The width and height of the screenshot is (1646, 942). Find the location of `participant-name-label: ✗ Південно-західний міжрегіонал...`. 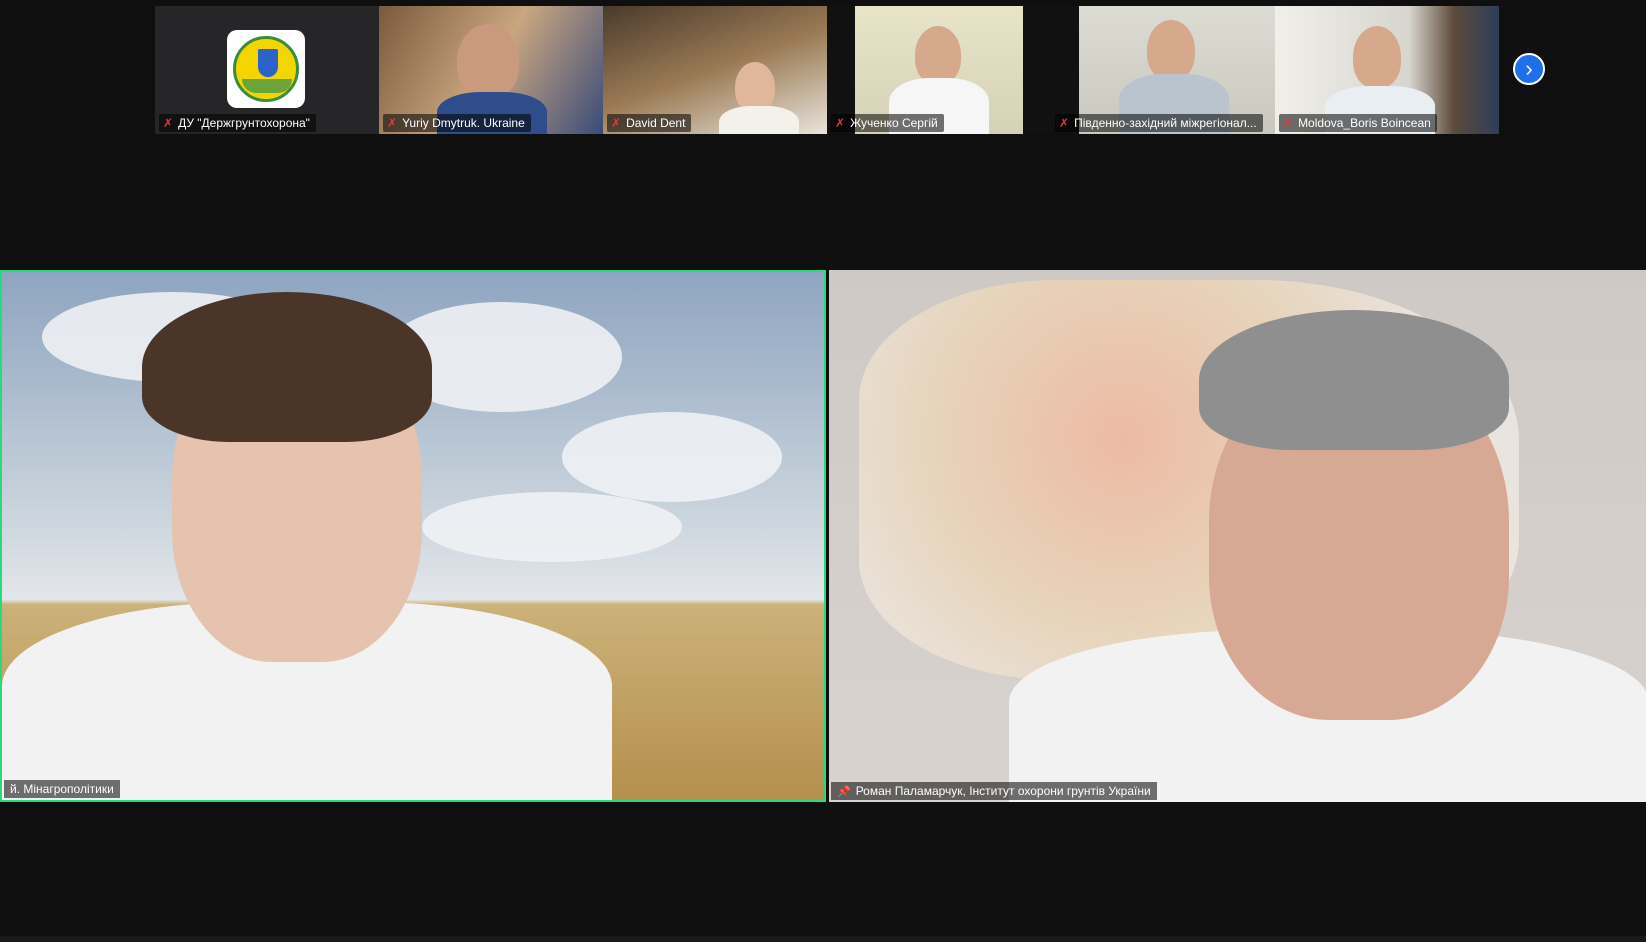

participant-name-label: ✗ Південно-західний міжрегіонал... is located at coordinates (1159, 123).